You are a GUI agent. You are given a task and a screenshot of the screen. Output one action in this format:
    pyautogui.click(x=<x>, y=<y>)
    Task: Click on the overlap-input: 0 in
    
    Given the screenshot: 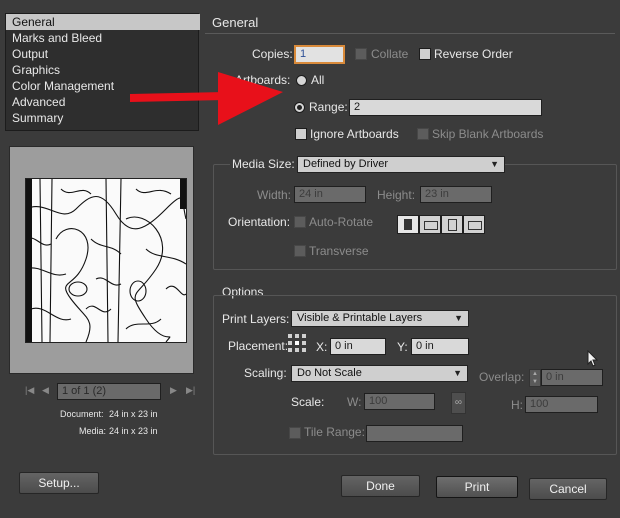 What is the action you would take?
    pyautogui.click(x=572, y=377)
    